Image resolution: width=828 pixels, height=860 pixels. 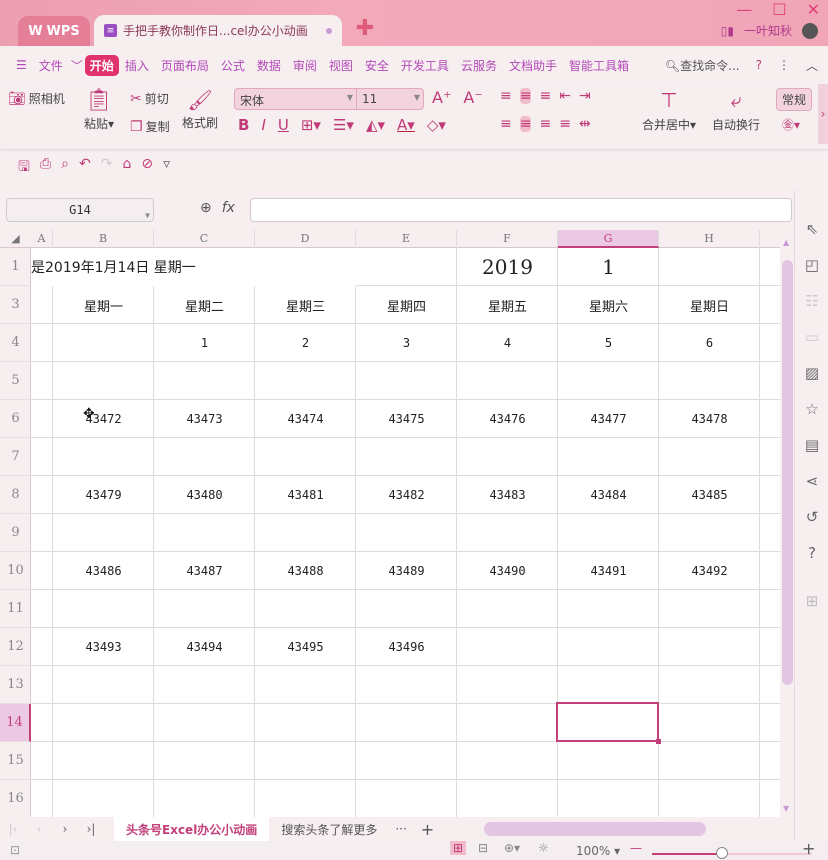 What do you see at coordinates (150, 126) in the screenshot?
I see `copy-button: ❐ 复制` at bounding box center [150, 126].